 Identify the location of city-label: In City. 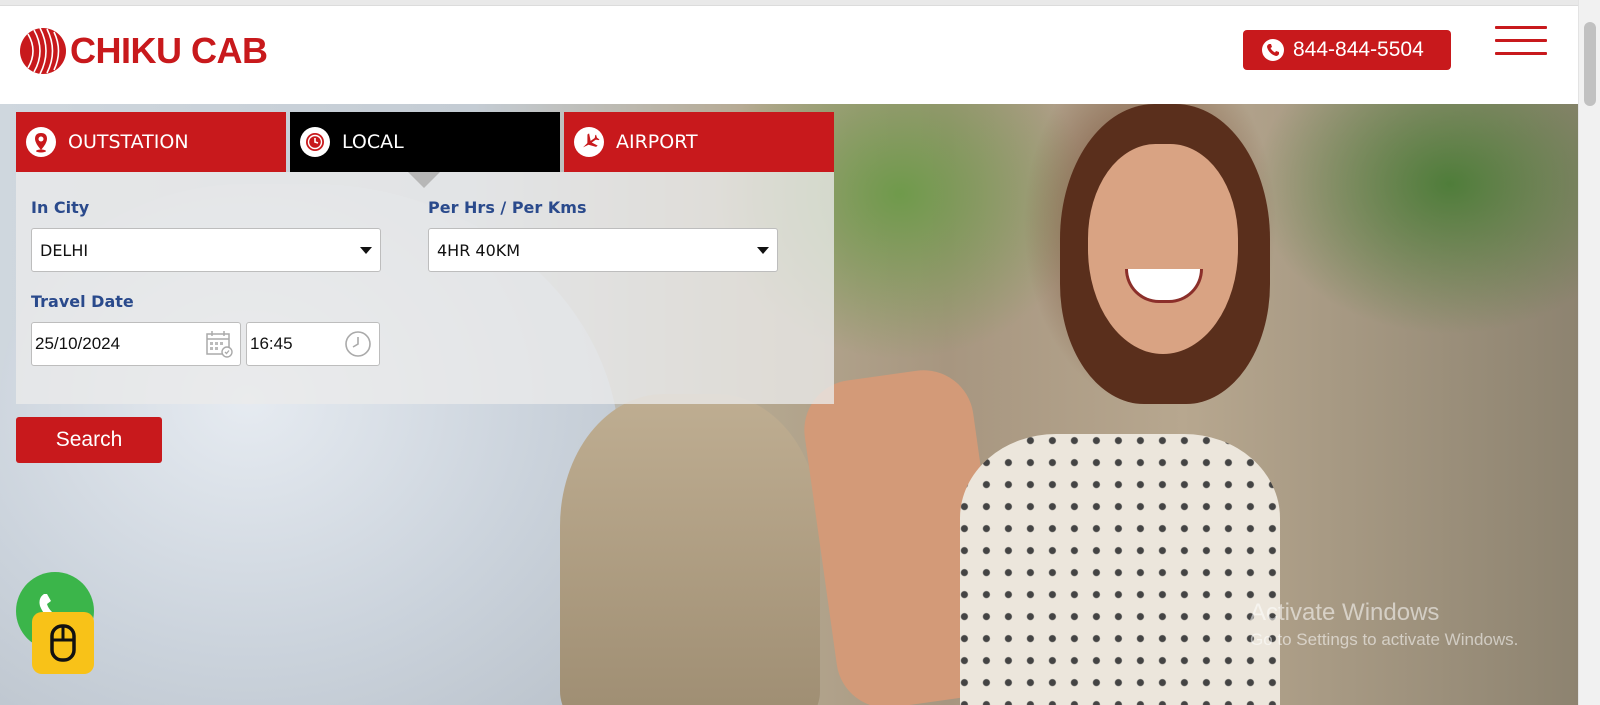
(60, 207).